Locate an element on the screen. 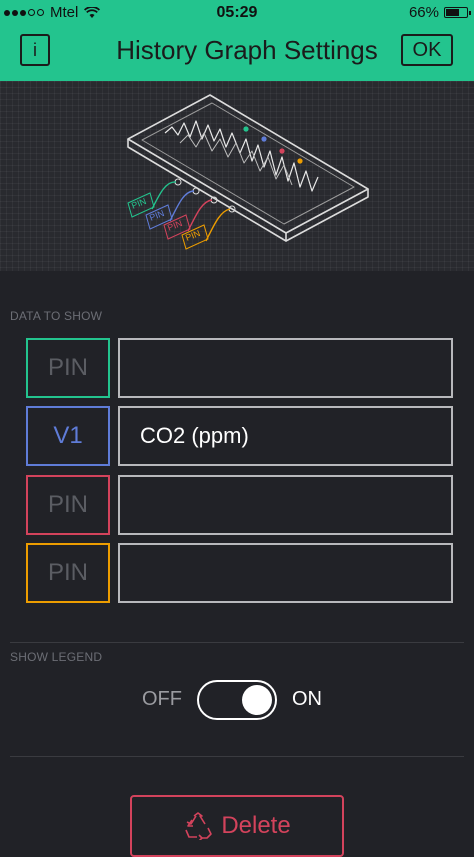 This screenshot has height=857, width=474. legend-toggle-switch is located at coordinates (237, 700).